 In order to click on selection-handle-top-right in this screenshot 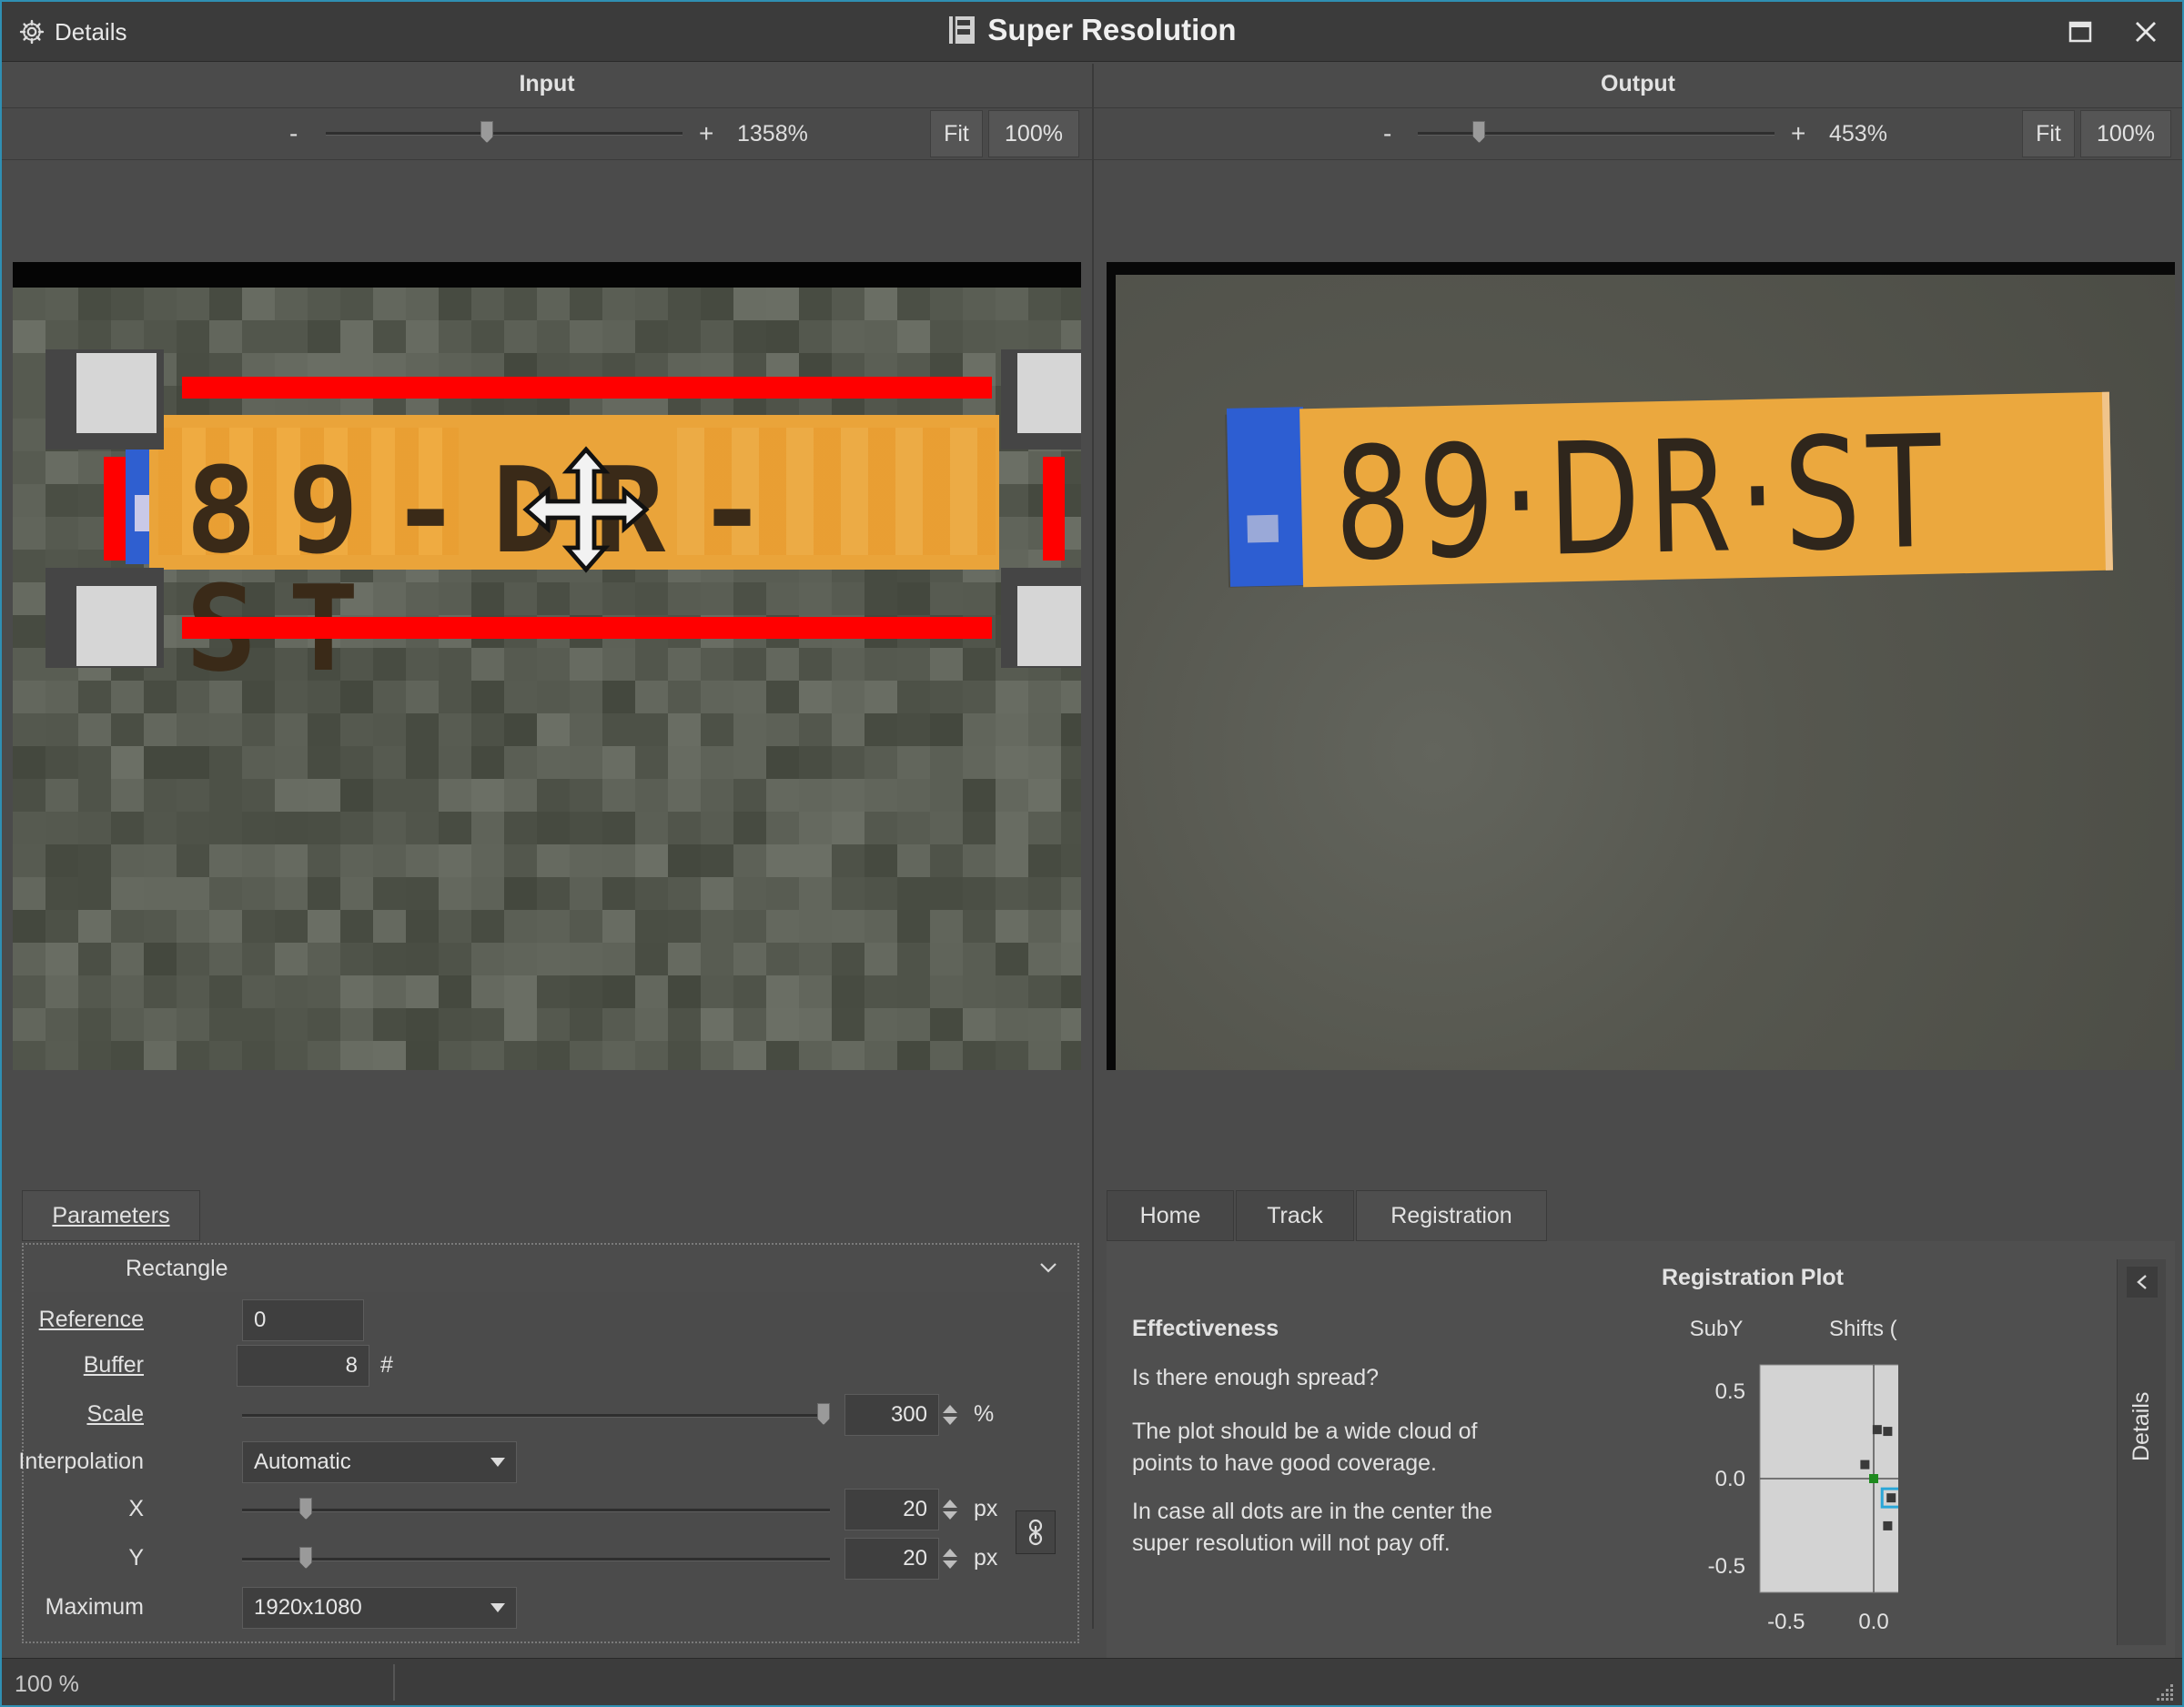, I will do `click(1049, 393)`.